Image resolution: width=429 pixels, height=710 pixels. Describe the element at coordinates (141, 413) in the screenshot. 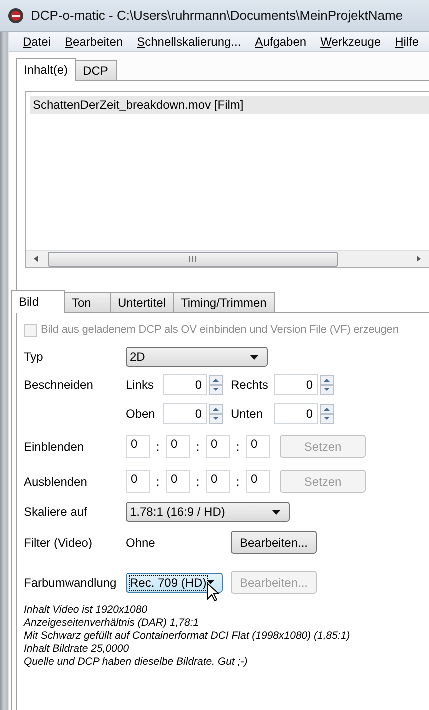

I see `field-label: Oben` at that location.